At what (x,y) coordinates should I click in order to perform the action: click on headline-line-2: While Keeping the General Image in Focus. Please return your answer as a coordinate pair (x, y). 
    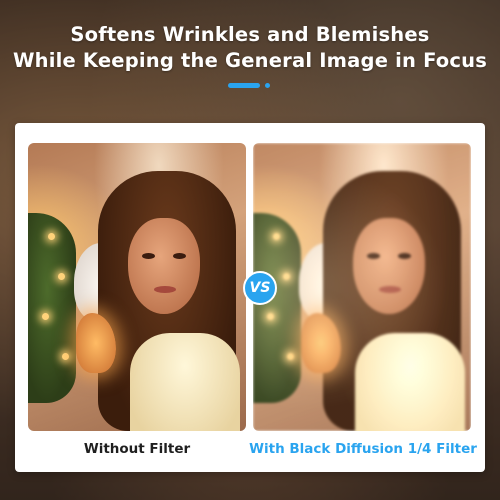
    Looking at the image, I should click on (250, 60).